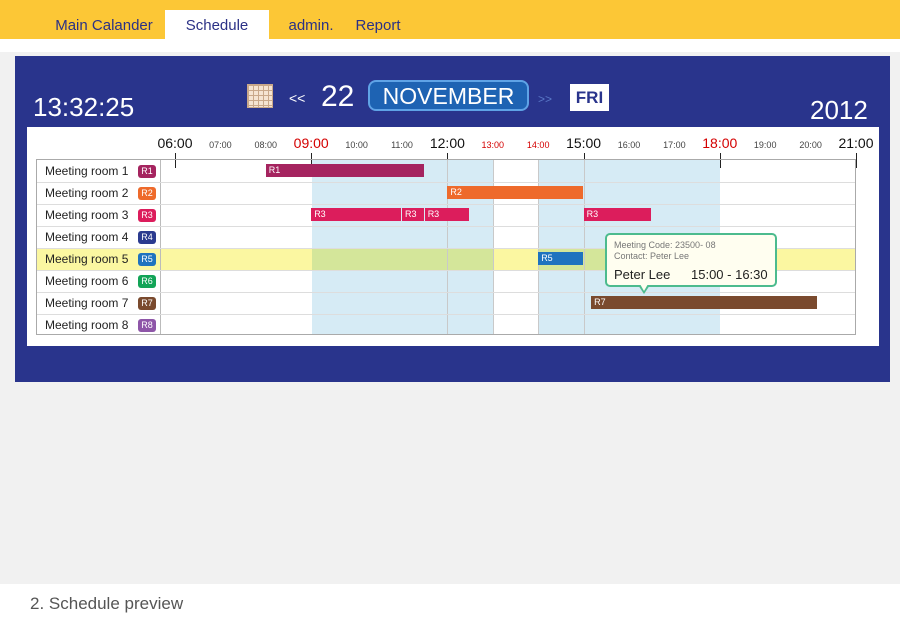 This screenshot has height=631, width=900. What do you see at coordinates (810, 145) in the screenshot?
I see `time-tick-label: 20:00` at bounding box center [810, 145].